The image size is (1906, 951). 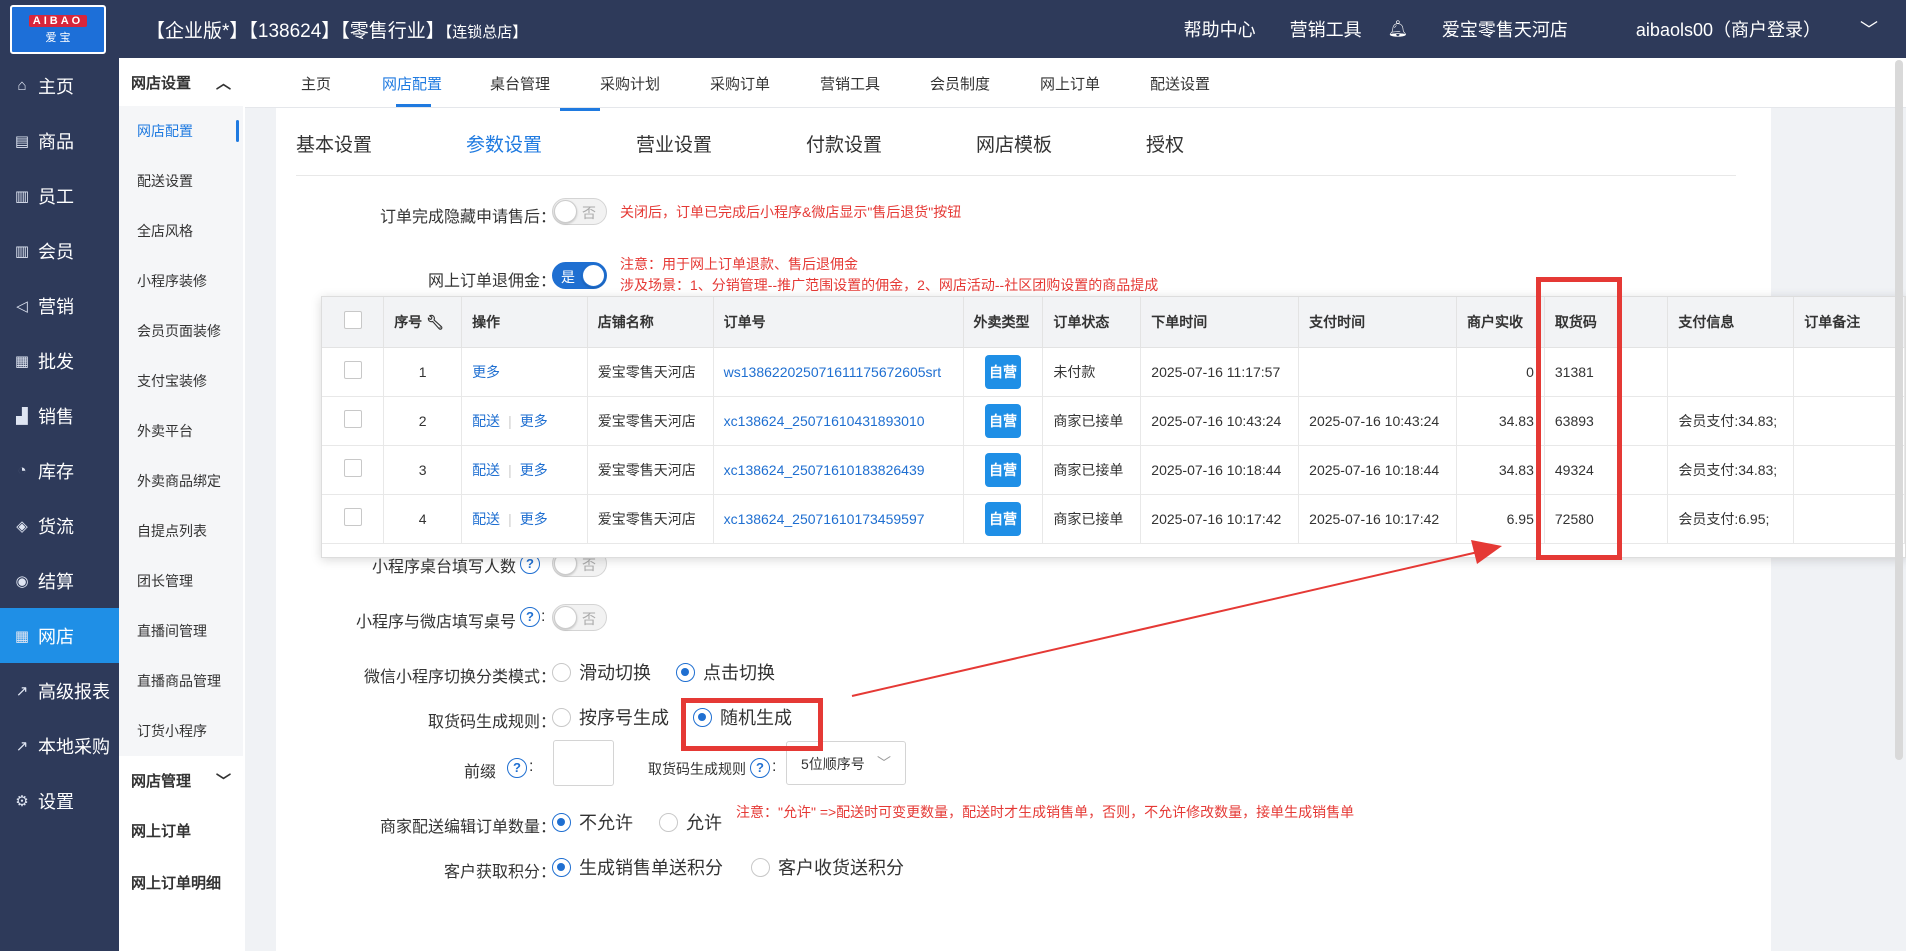 What do you see at coordinates (1165, 624) in the screenshot?
I see `arrow-line` at bounding box center [1165, 624].